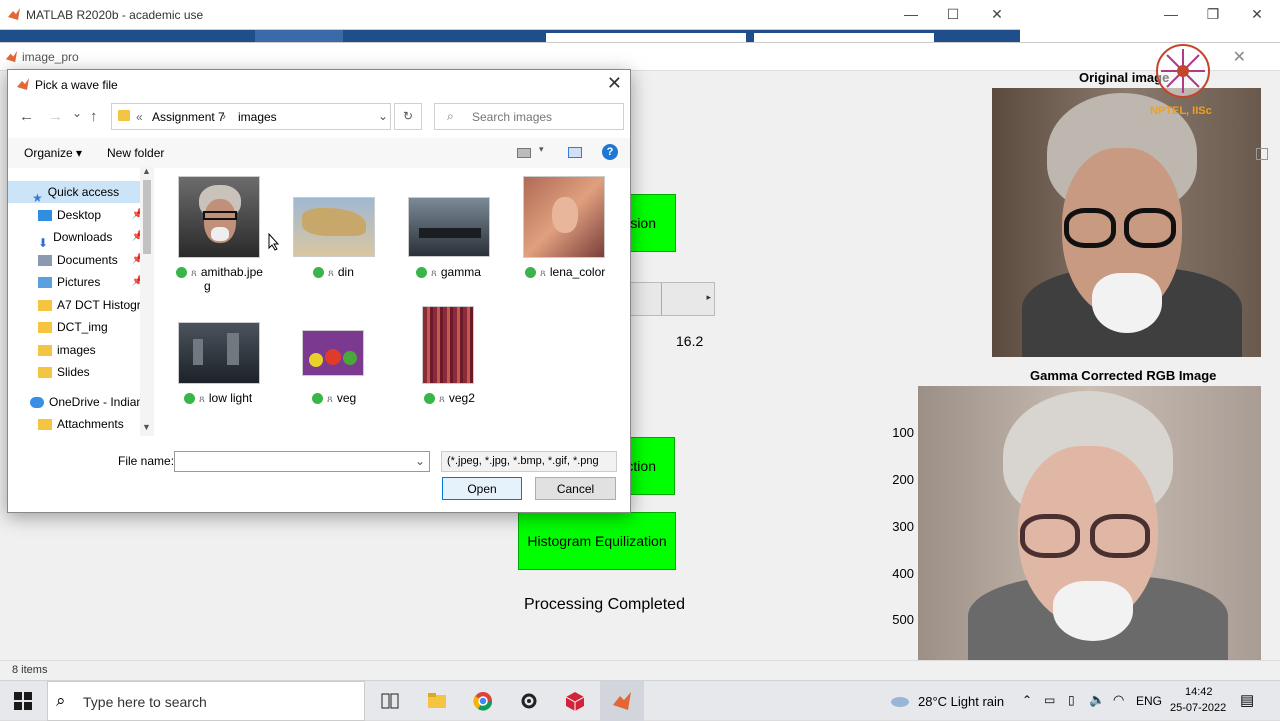  Describe the element at coordinates (77, 113) in the screenshot. I see `recent-locations-icon: ⌄` at that location.